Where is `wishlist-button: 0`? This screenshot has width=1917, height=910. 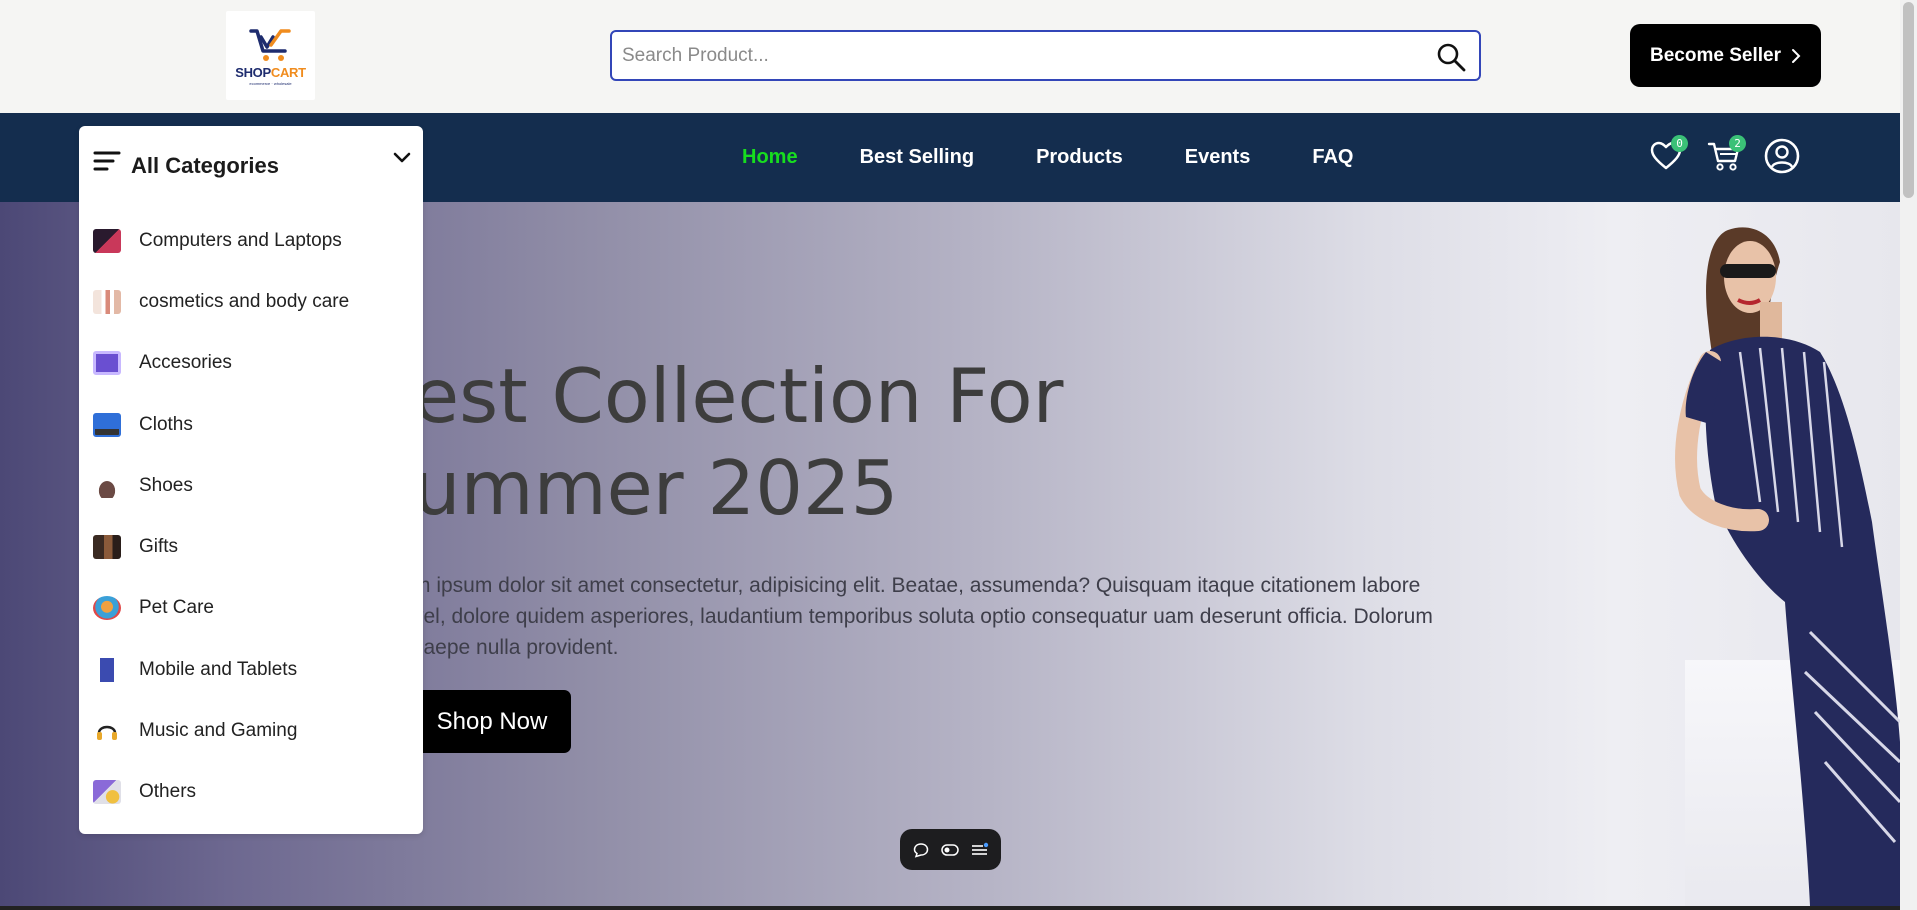
wishlist-button: 0 is located at coordinates (1668, 154).